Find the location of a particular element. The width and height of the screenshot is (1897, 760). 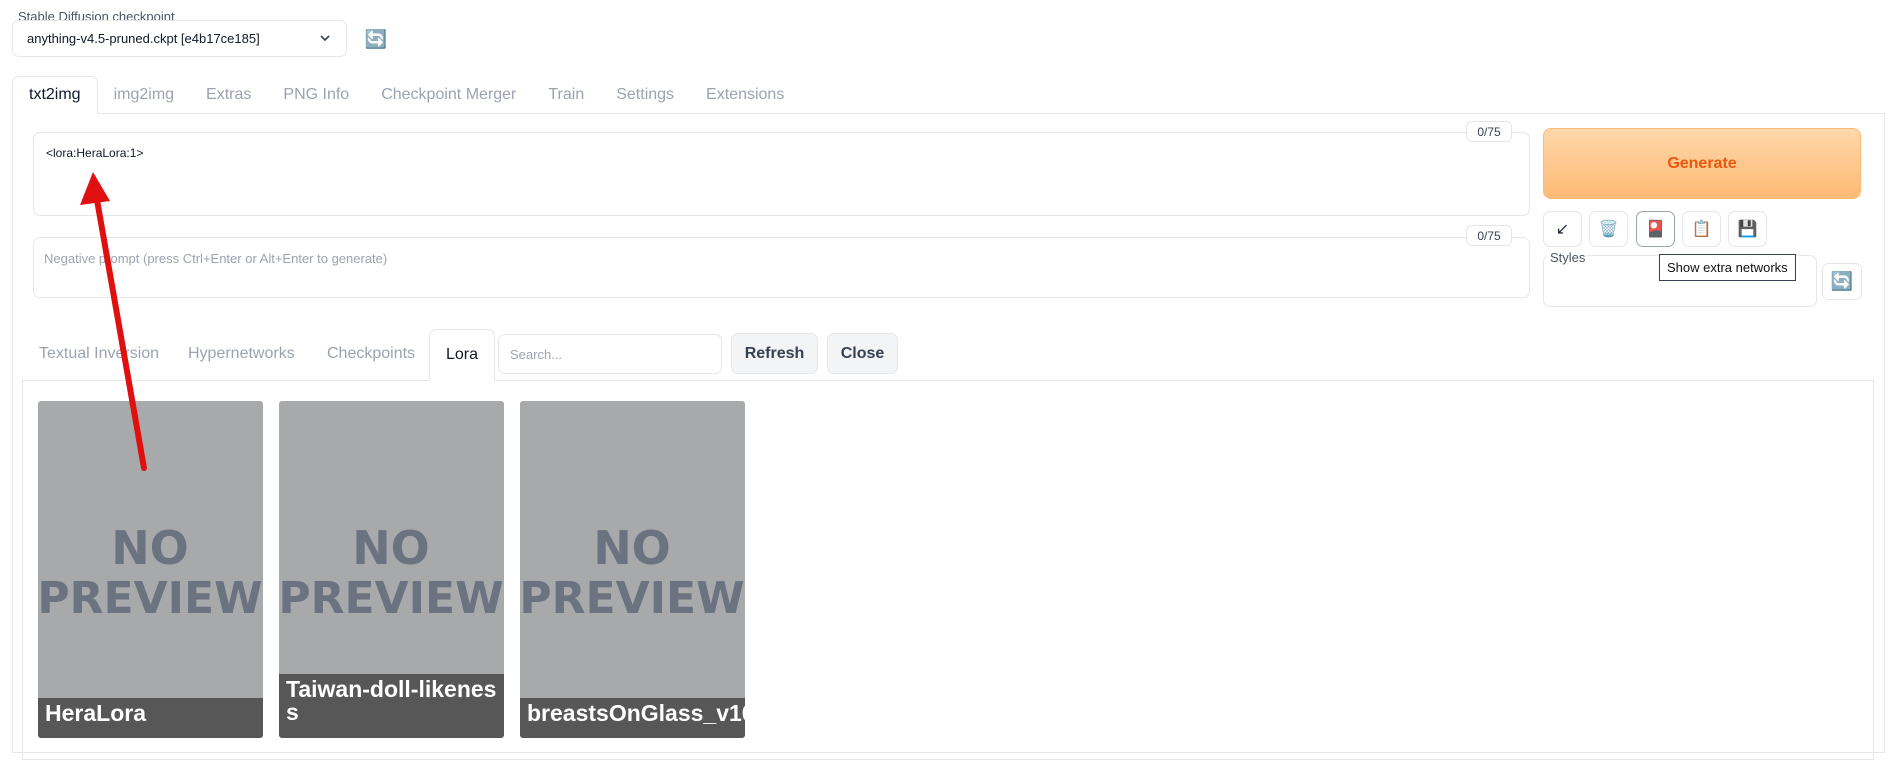

refresh-button: Refresh is located at coordinates (774, 353).